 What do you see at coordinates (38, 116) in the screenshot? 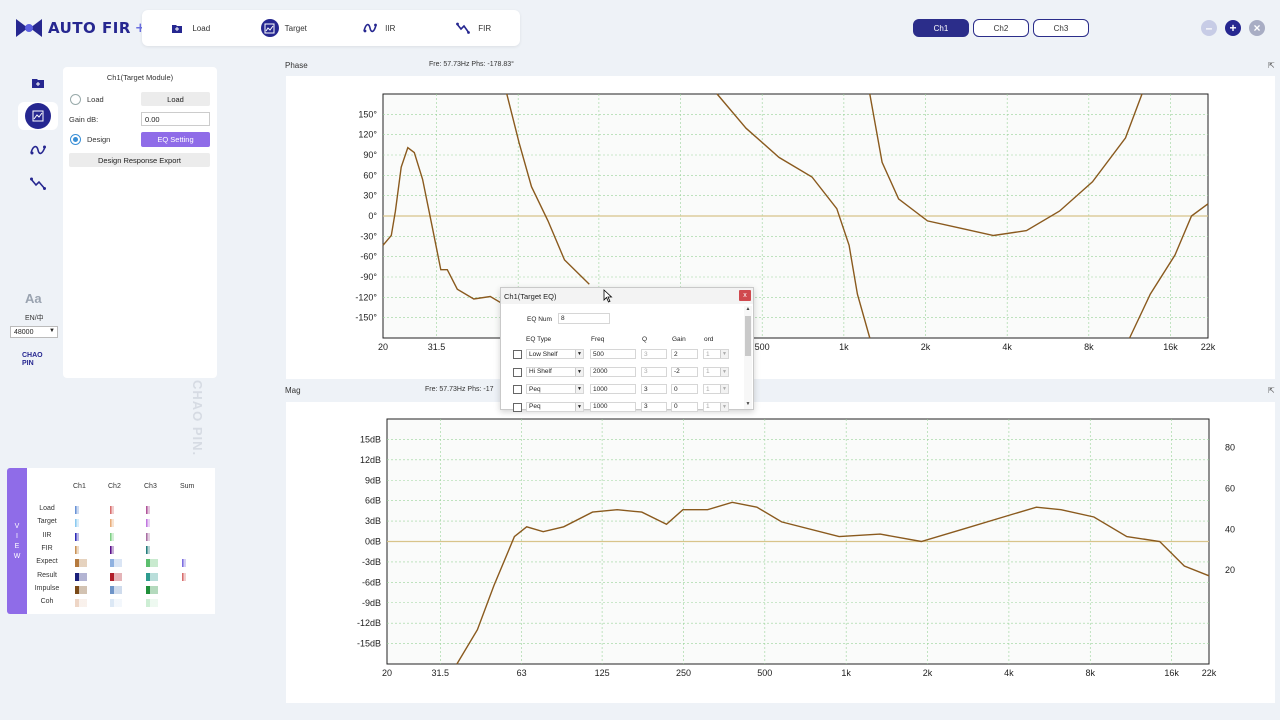
I see `rail-target-button` at bounding box center [38, 116].